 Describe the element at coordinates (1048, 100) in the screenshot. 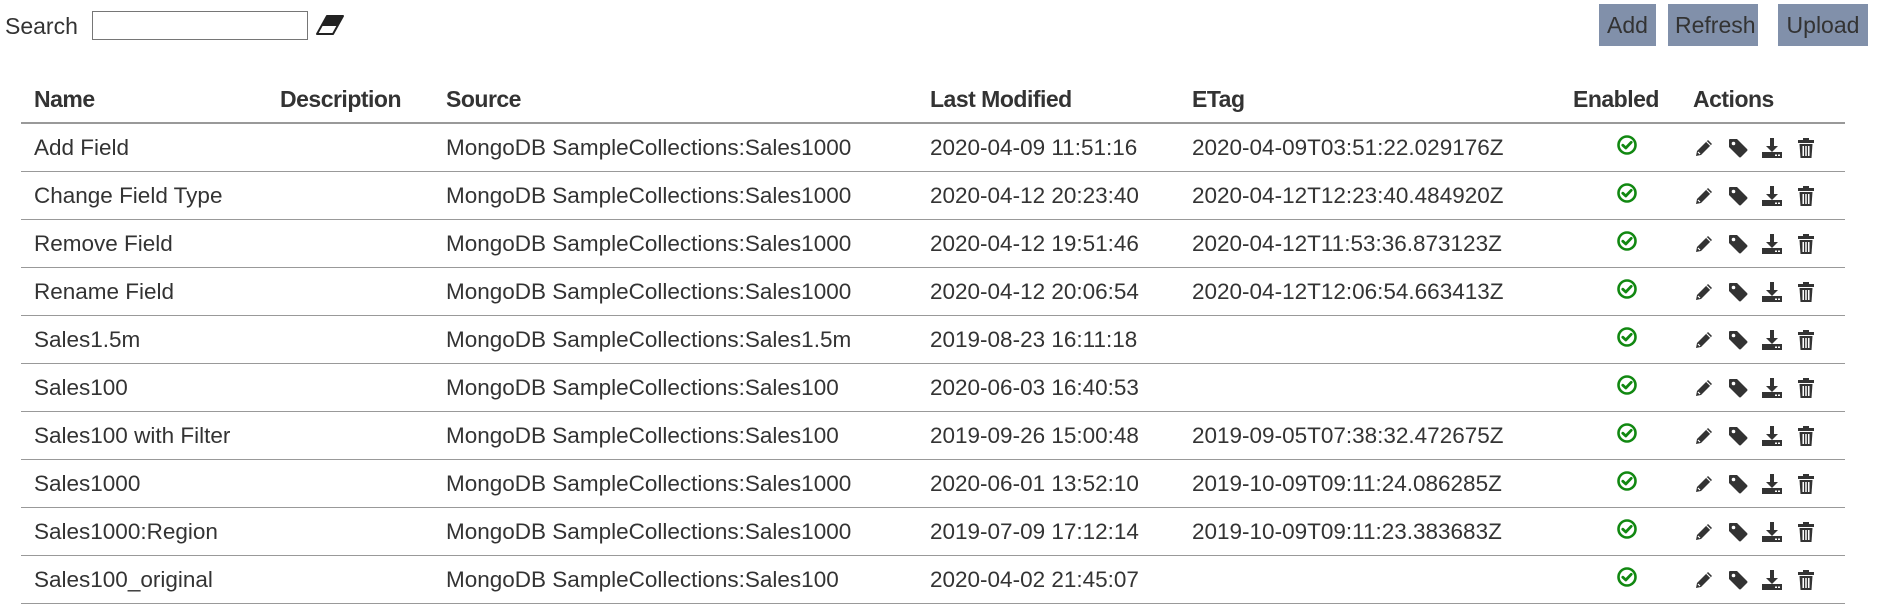

I see `column-header-last-modified: Last Modified` at that location.